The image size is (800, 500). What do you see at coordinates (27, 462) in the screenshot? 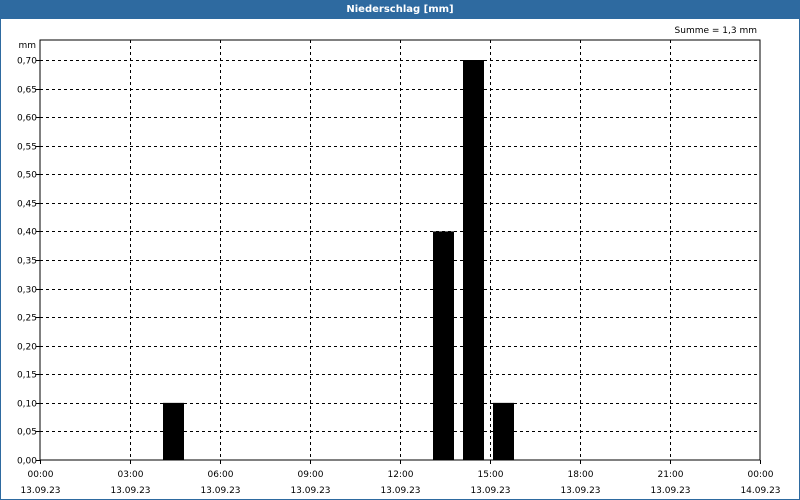
I see `y-tick-label: 0,00` at bounding box center [27, 462].